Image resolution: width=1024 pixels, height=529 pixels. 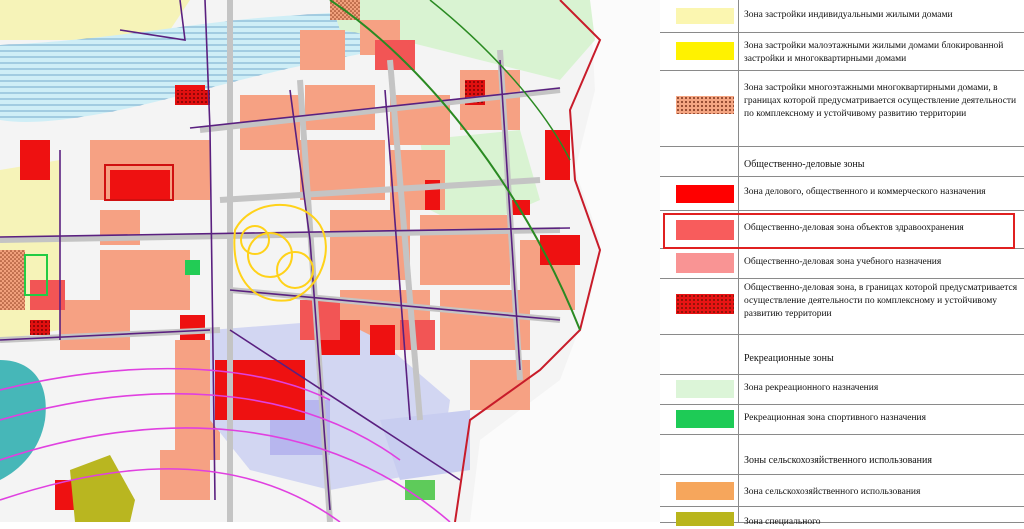 What do you see at coordinates (839, 231) in the screenshot?
I see `legend-highlight-box` at bounding box center [839, 231].